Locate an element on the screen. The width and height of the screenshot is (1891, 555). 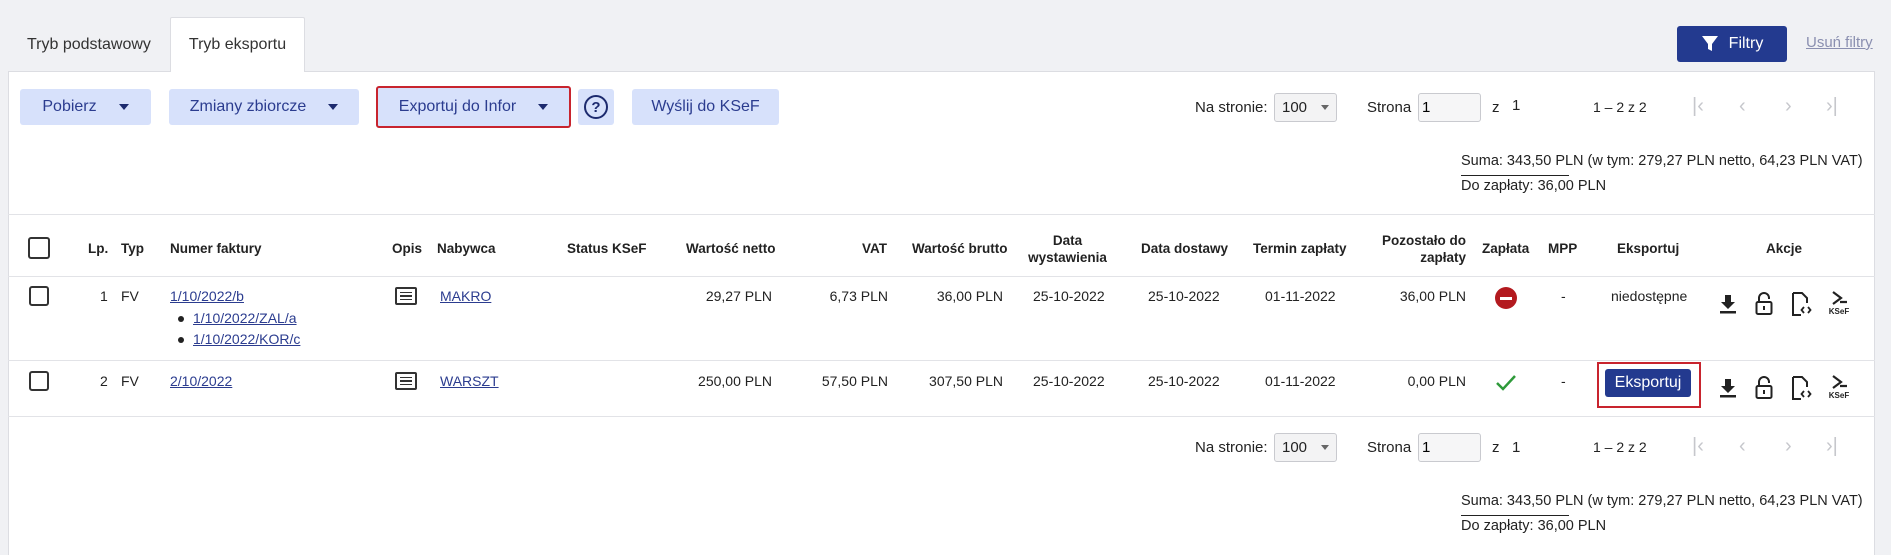
invoice-number-link: 2/10/2022 is located at coordinates (201, 381).